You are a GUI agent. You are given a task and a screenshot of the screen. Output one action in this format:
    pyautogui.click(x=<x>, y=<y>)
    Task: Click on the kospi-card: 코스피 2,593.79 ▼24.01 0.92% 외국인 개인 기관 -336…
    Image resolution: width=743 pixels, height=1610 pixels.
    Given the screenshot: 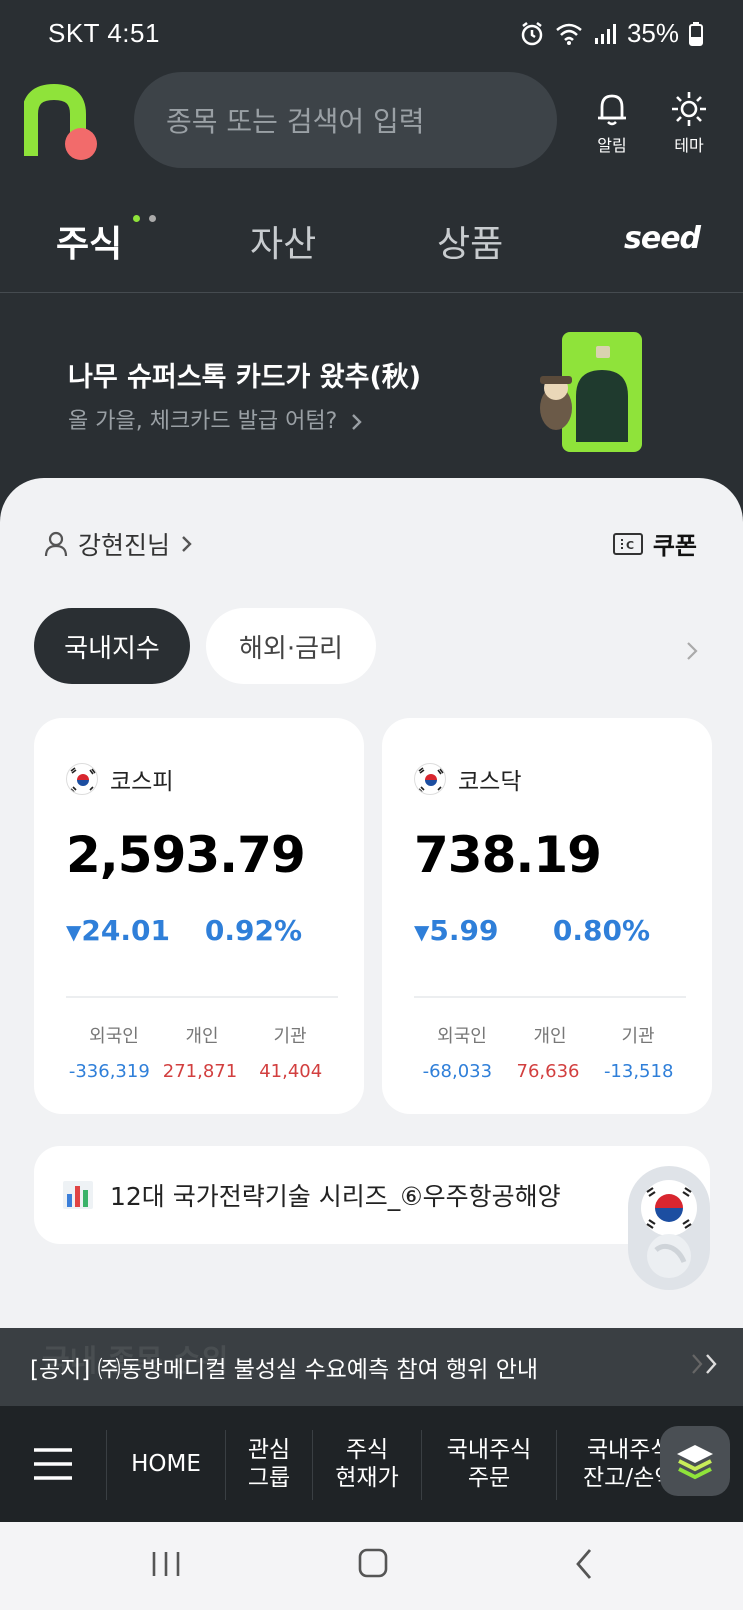 What is the action you would take?
    pyautogui.click(x=199, y=916)
    